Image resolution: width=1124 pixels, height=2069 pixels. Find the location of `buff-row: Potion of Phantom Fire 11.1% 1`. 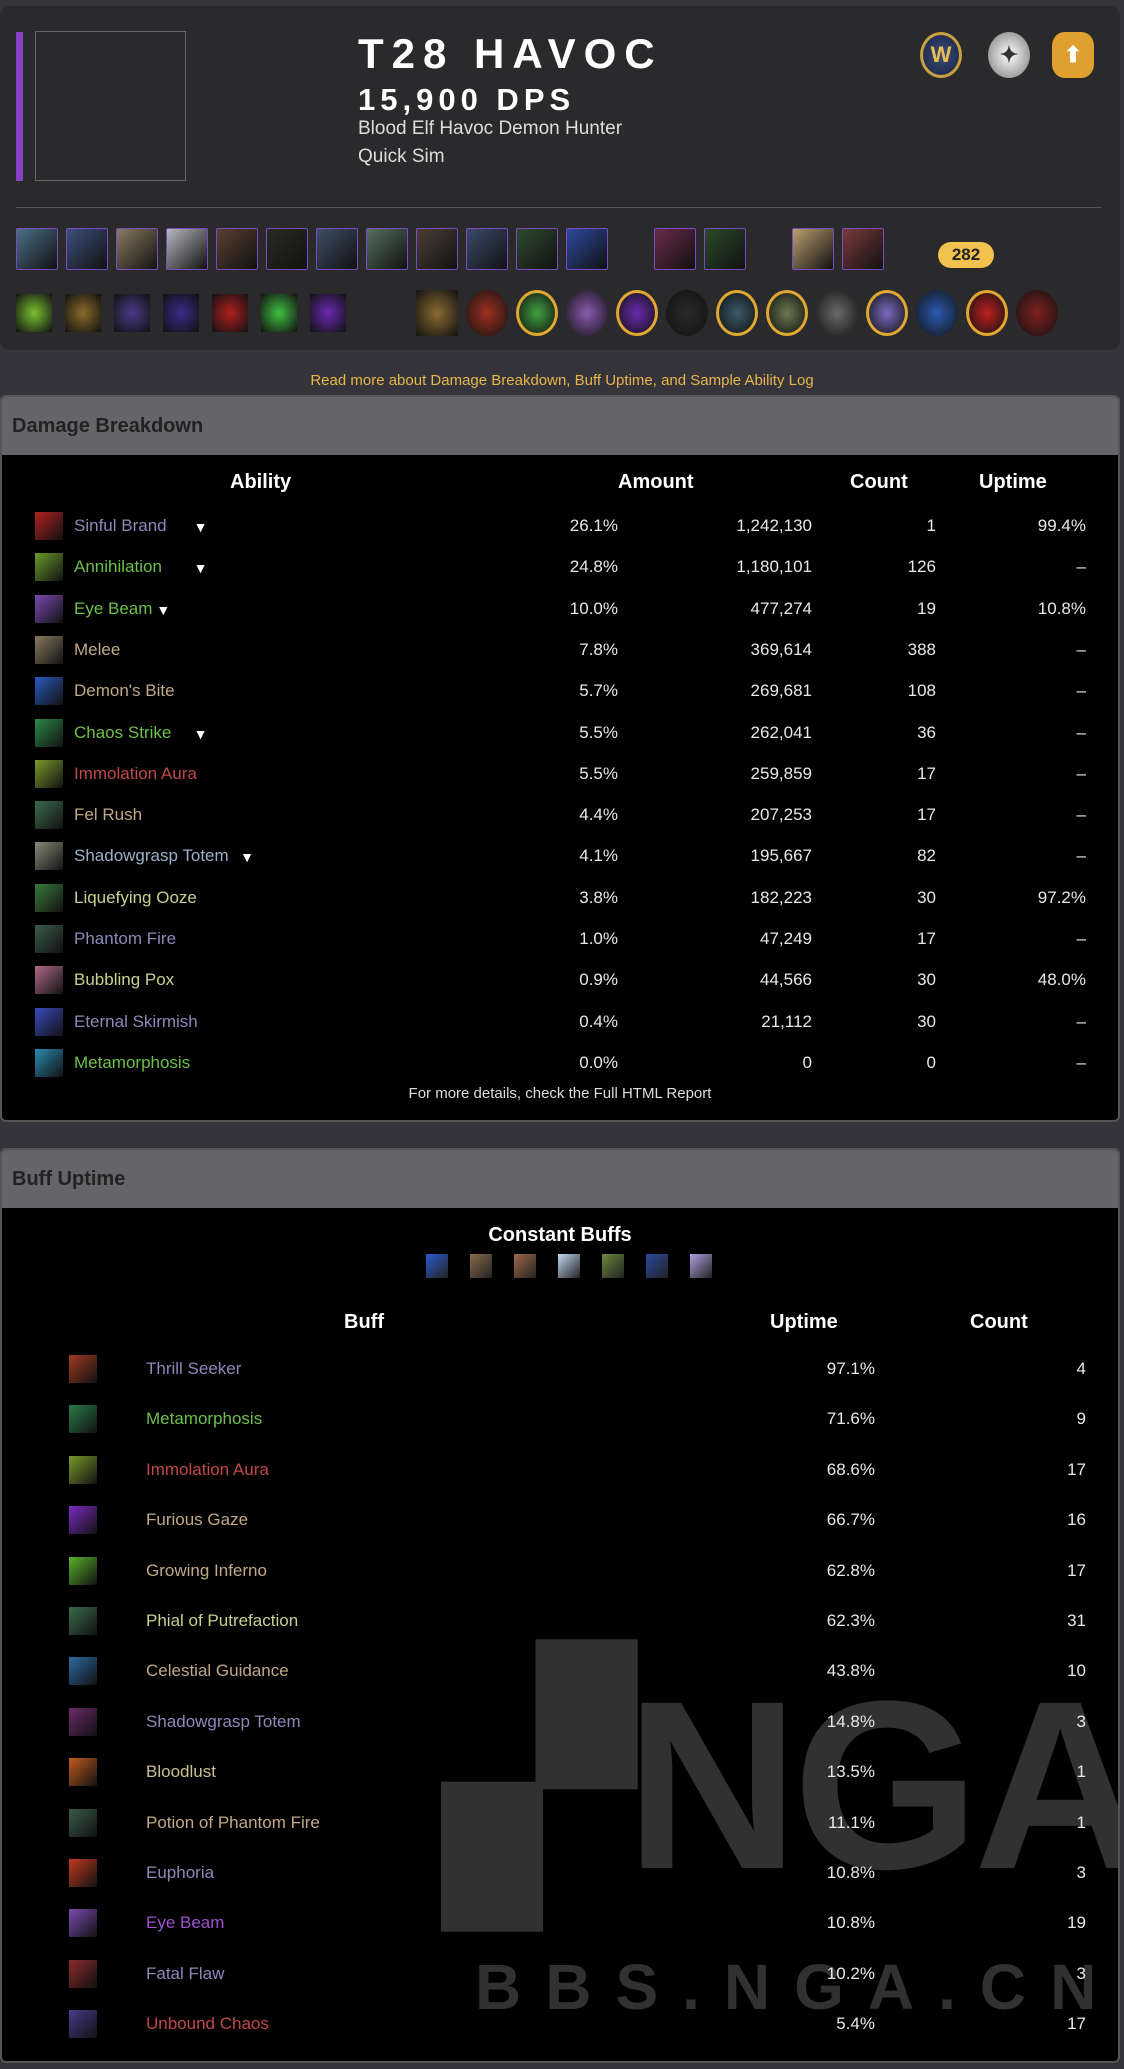

buff-row: Potion of Phantom Fire 11.1% 1 is located at coordinates (560, 1823).